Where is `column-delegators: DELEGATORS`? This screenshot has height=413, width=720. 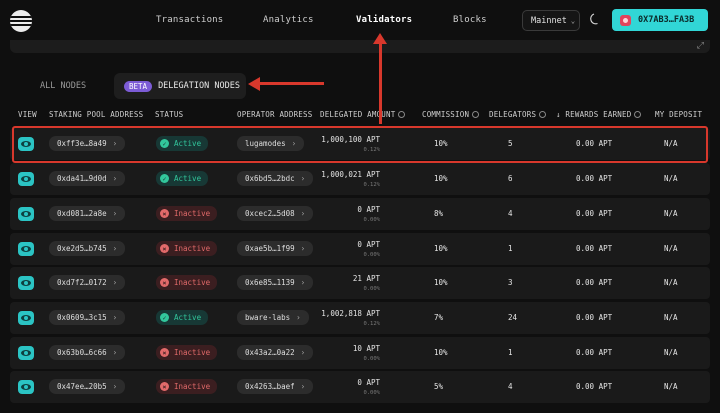
column-delegators: DELEGATORS is located at coordinates (518, 114).